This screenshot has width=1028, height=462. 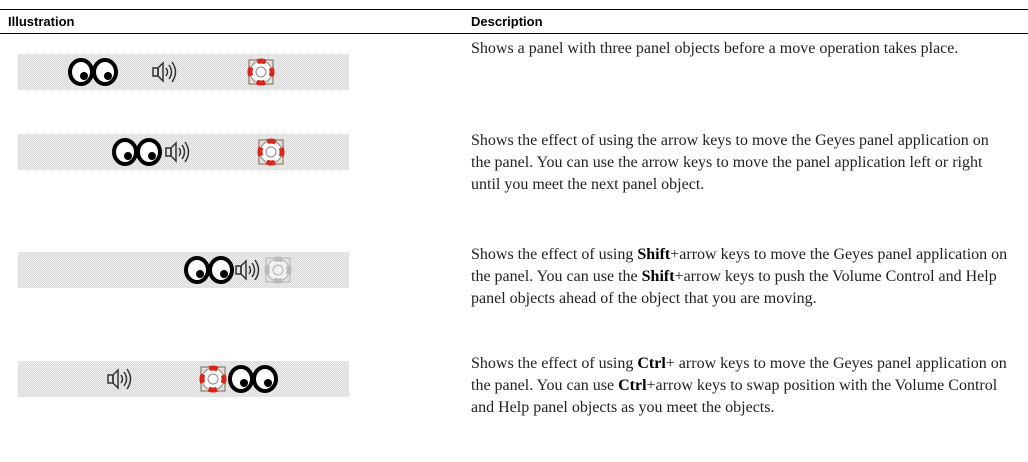 I want to click on table-header-row: Illustration Description, so click(x=514, y=21).